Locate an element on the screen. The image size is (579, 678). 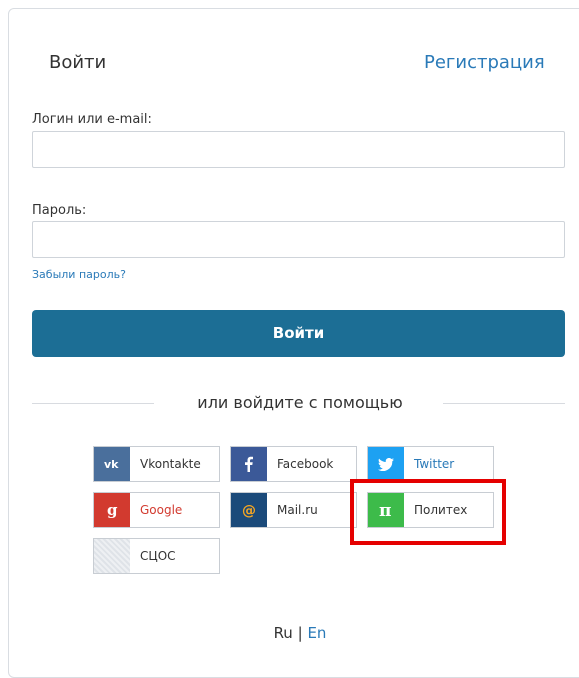
mailru-button: @ Mail.ru is located at coordinates (293, 510).